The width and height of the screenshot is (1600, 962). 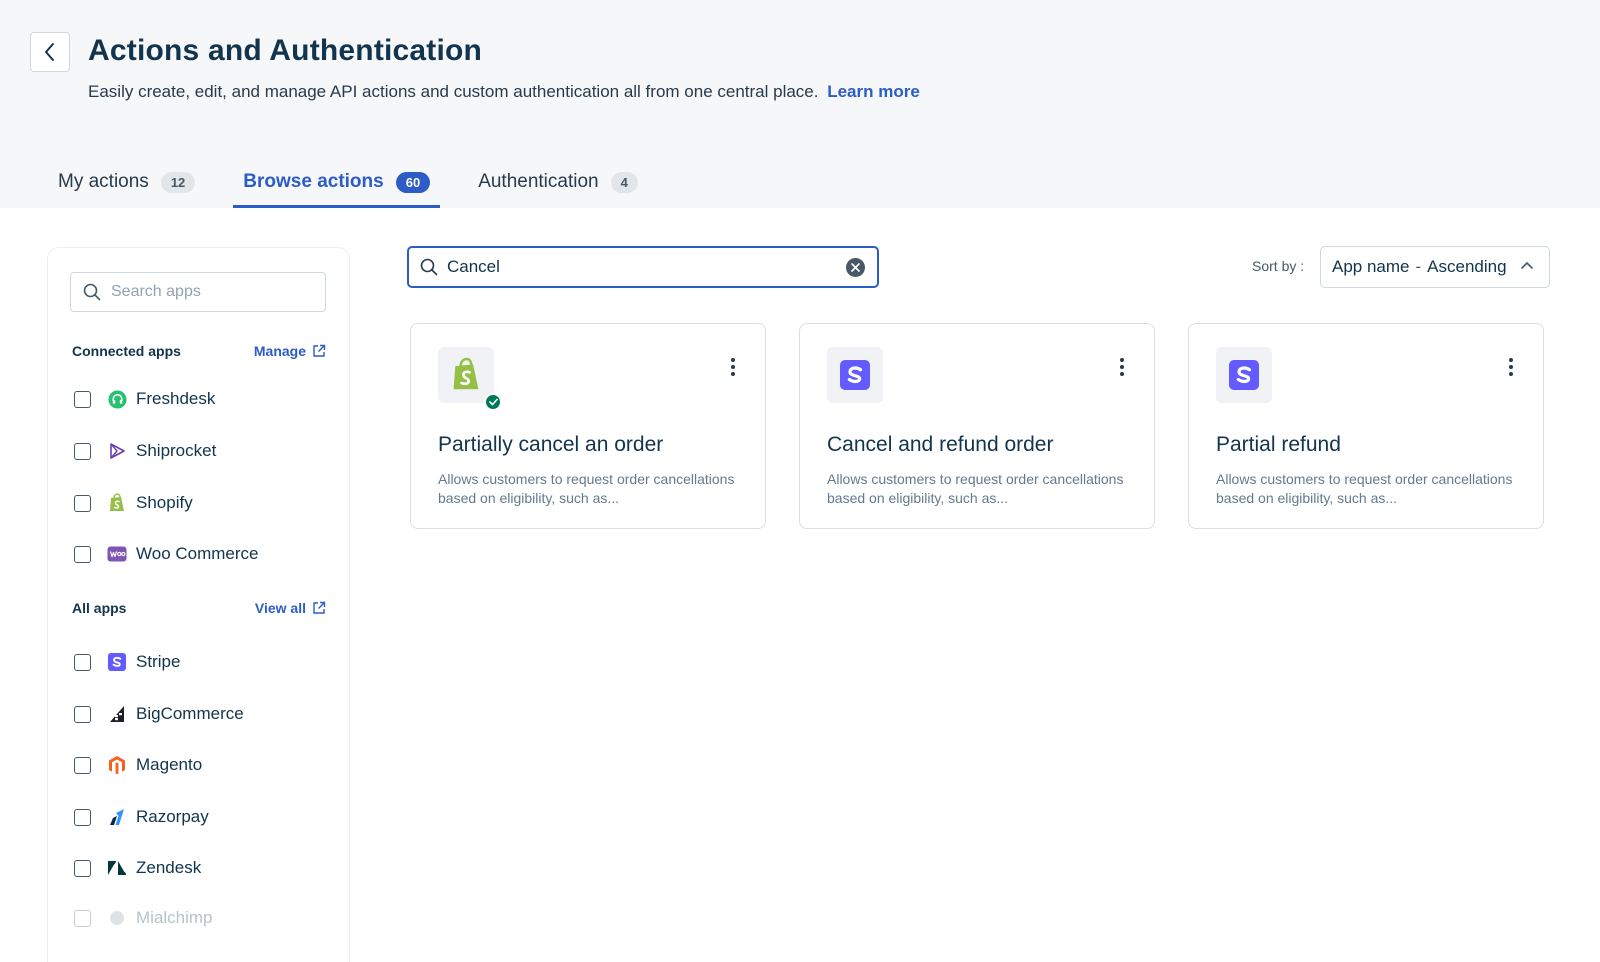 I want to click on zendesk-logo-icon, so click(x=117, y=868).